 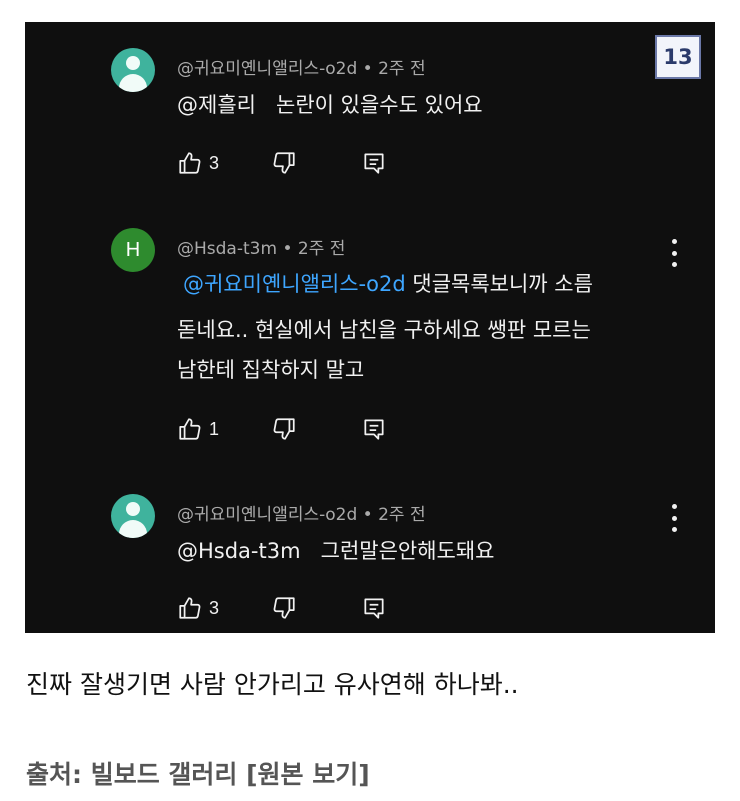 I want to click on avatar: H, so click(x=133, y=250).